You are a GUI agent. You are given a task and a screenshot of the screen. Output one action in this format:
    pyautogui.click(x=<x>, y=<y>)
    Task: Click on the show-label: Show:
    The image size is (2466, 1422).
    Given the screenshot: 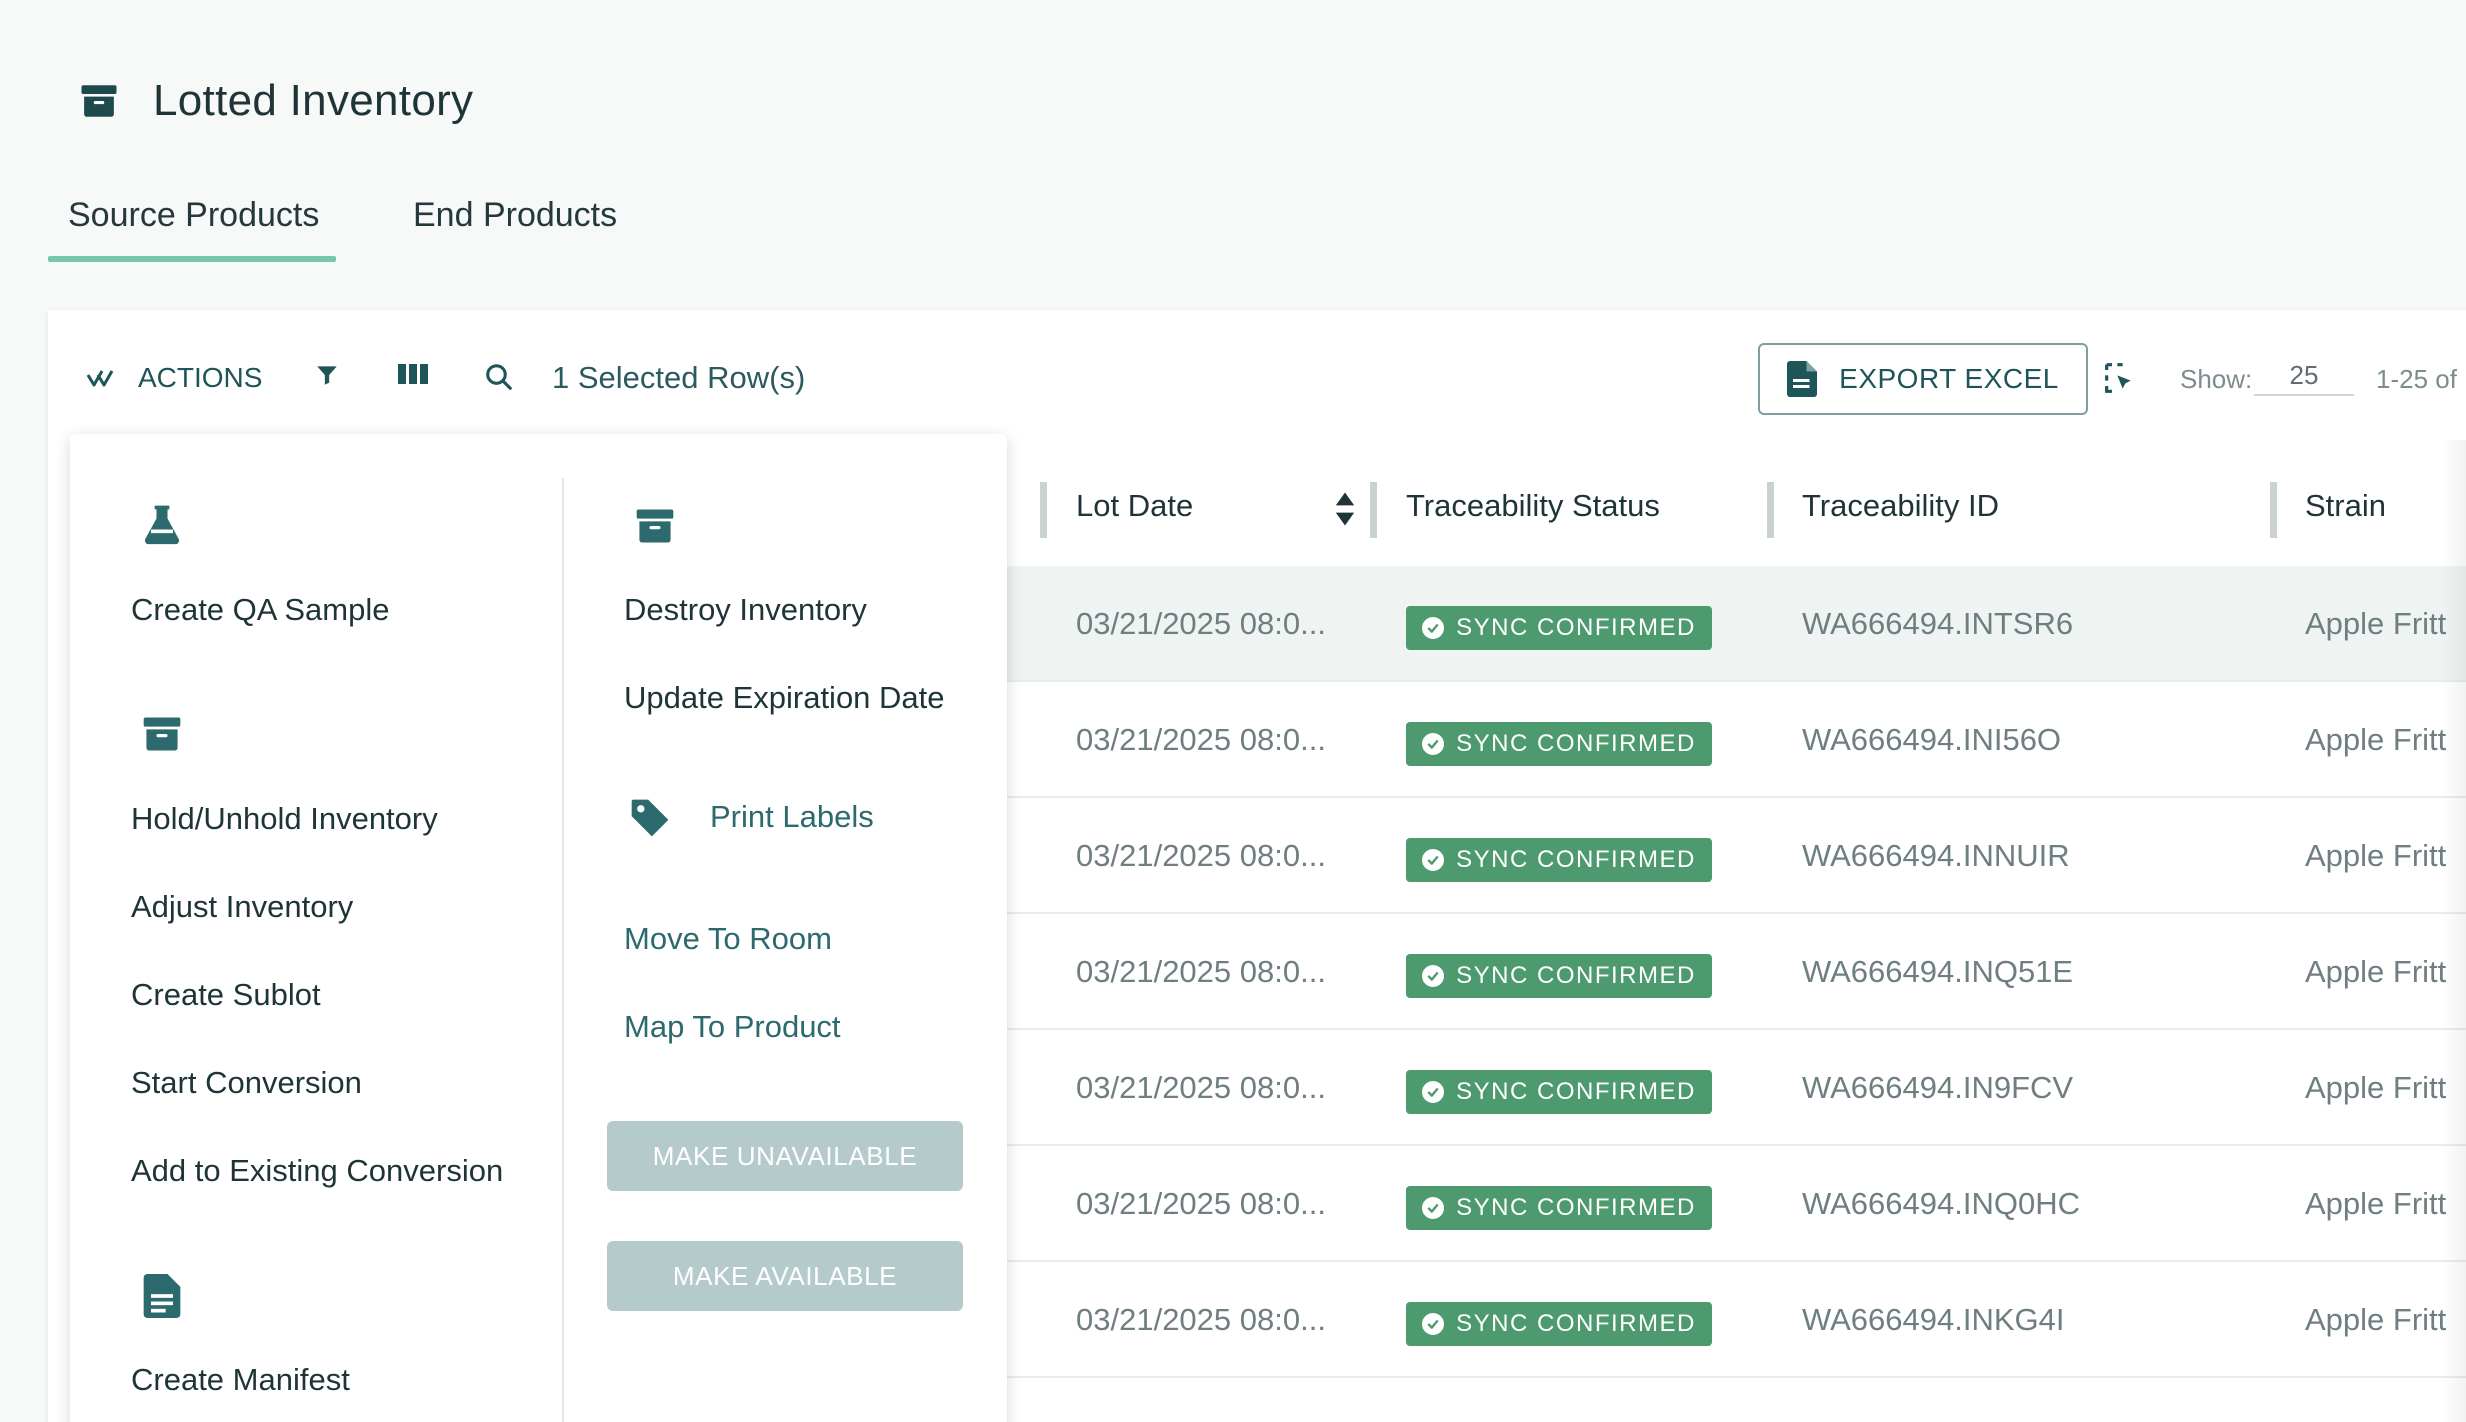 What is the action you would take?
    pyautogui.click(x=2216, y=379)
    